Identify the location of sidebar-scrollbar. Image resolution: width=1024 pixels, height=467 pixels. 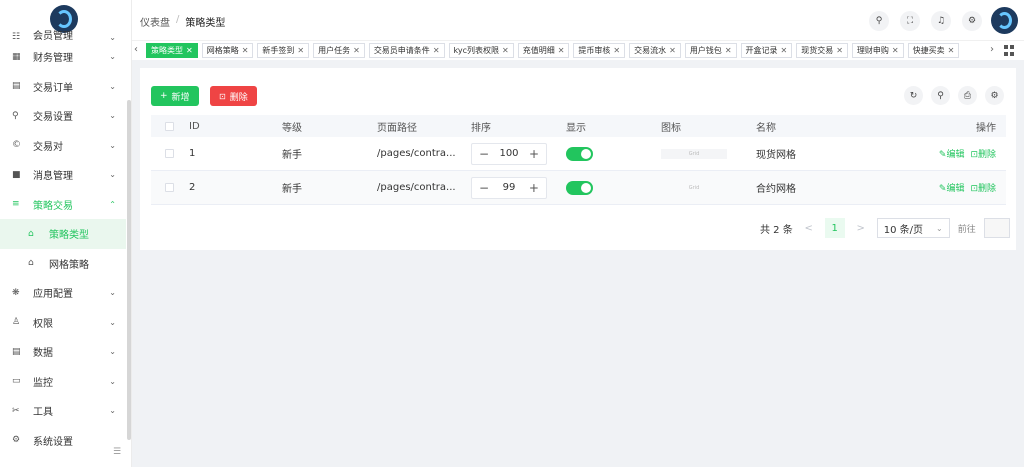
(129, 270).